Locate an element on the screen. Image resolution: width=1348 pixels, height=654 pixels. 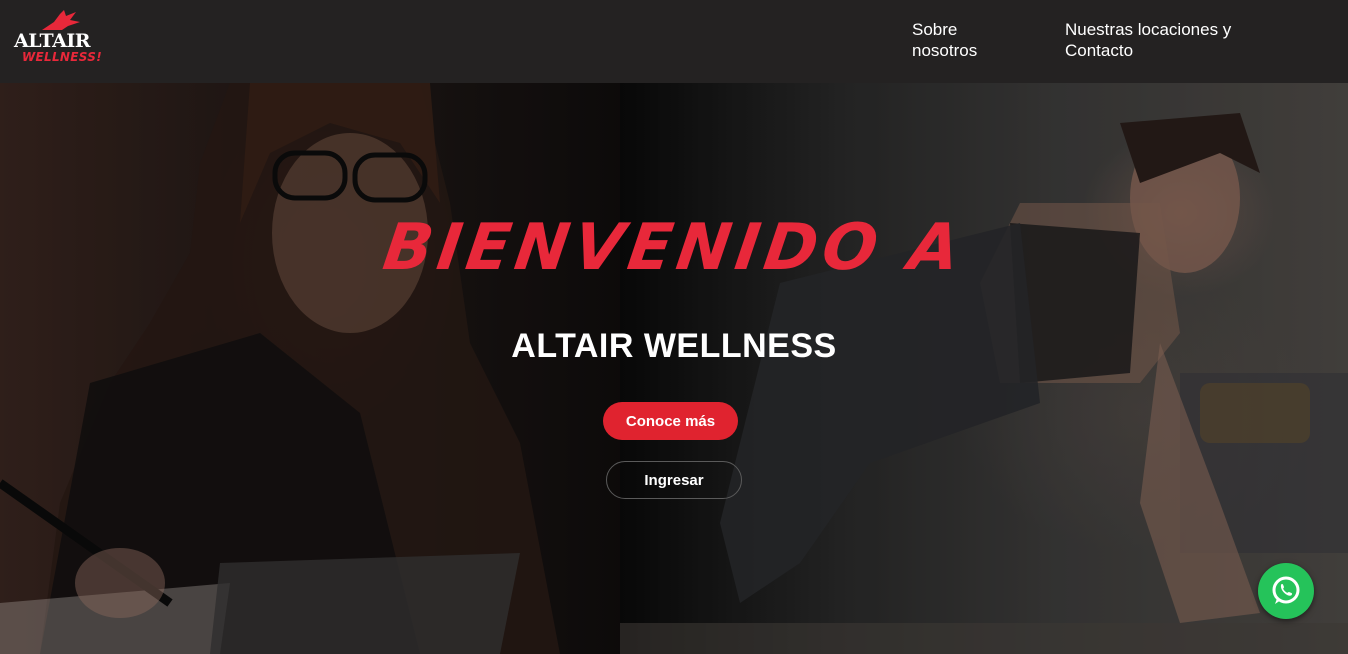
whatsapp-button is located at coordinates (1286, 591).